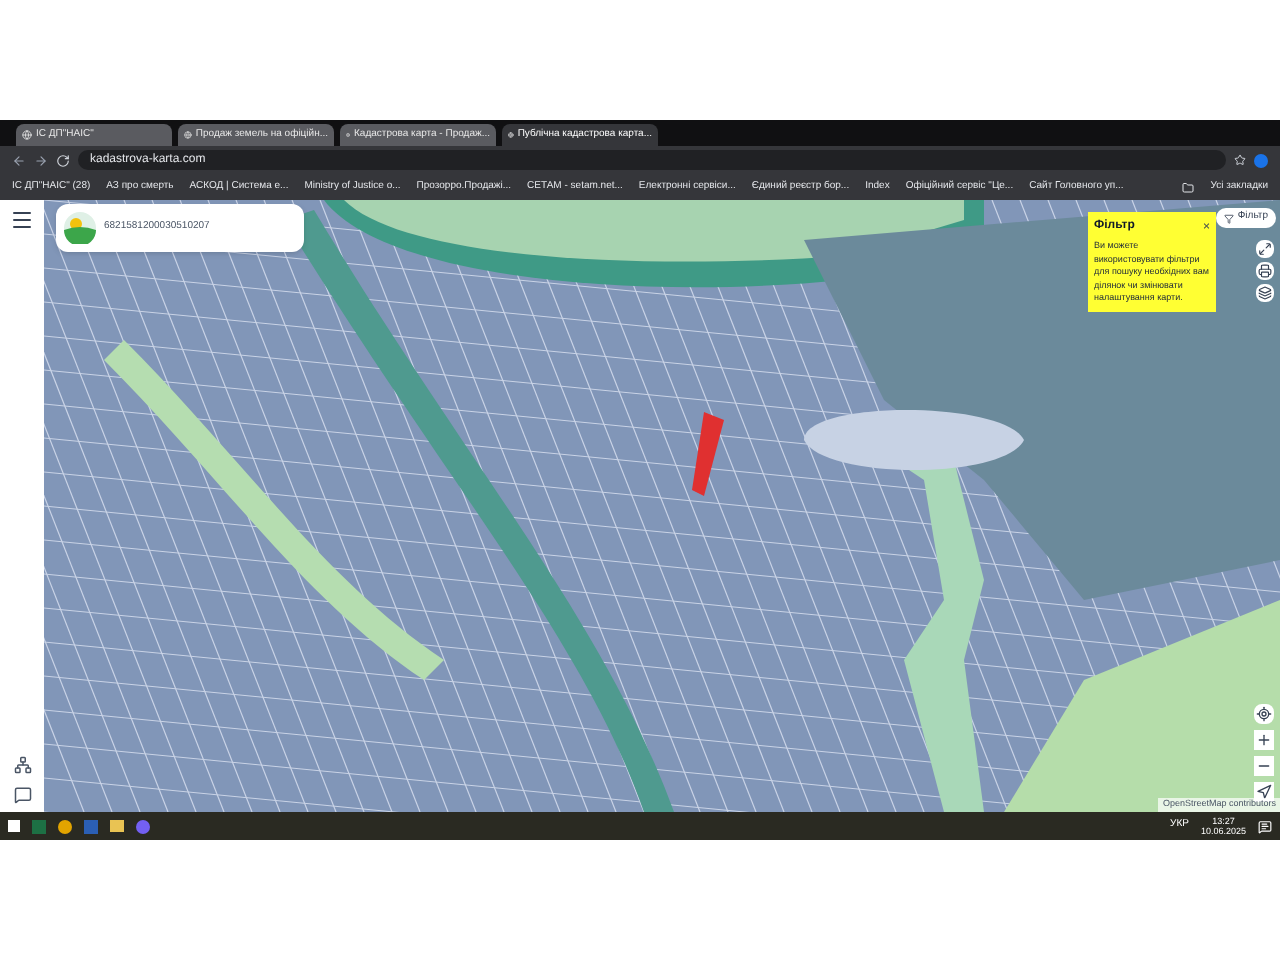 The height and width of the screenshot is (960, 1280). What do you see at coordinates (1240, 160) in the screenshot?
I see `star-icon` at bounding box center [1240, 160].